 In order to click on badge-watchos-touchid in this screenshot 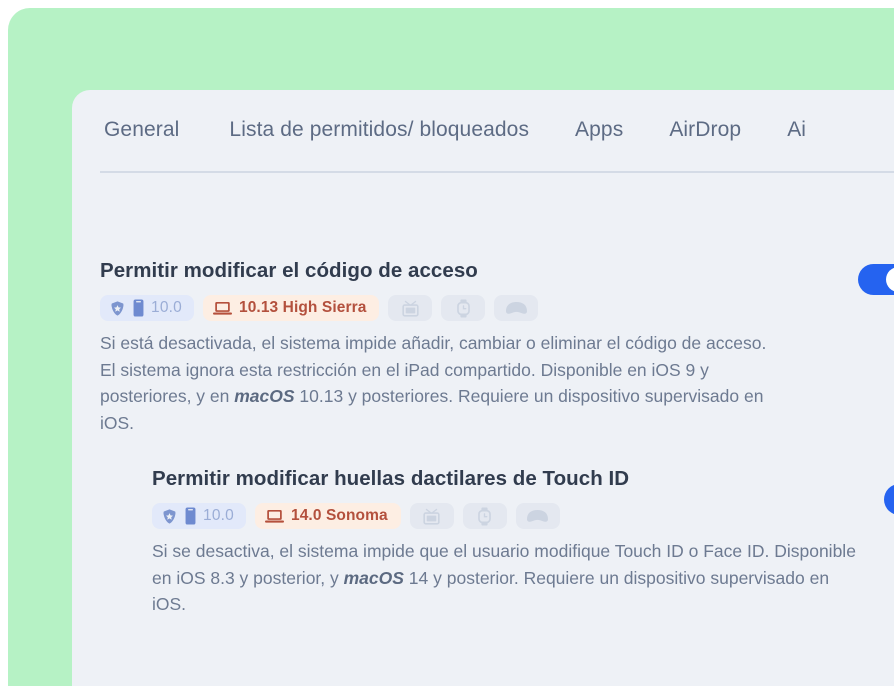, I will do `click(484, 516)`.